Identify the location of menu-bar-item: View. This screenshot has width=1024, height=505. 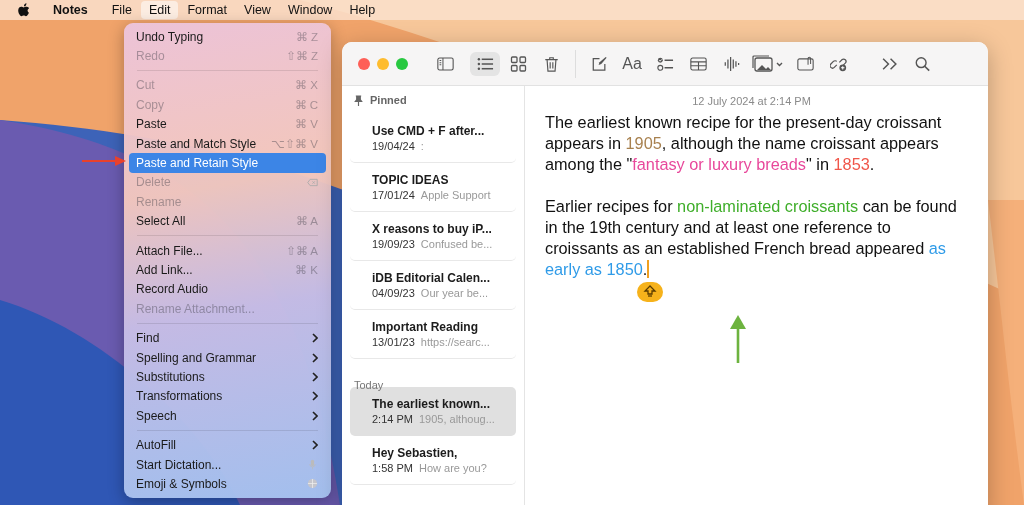
(257, 10).